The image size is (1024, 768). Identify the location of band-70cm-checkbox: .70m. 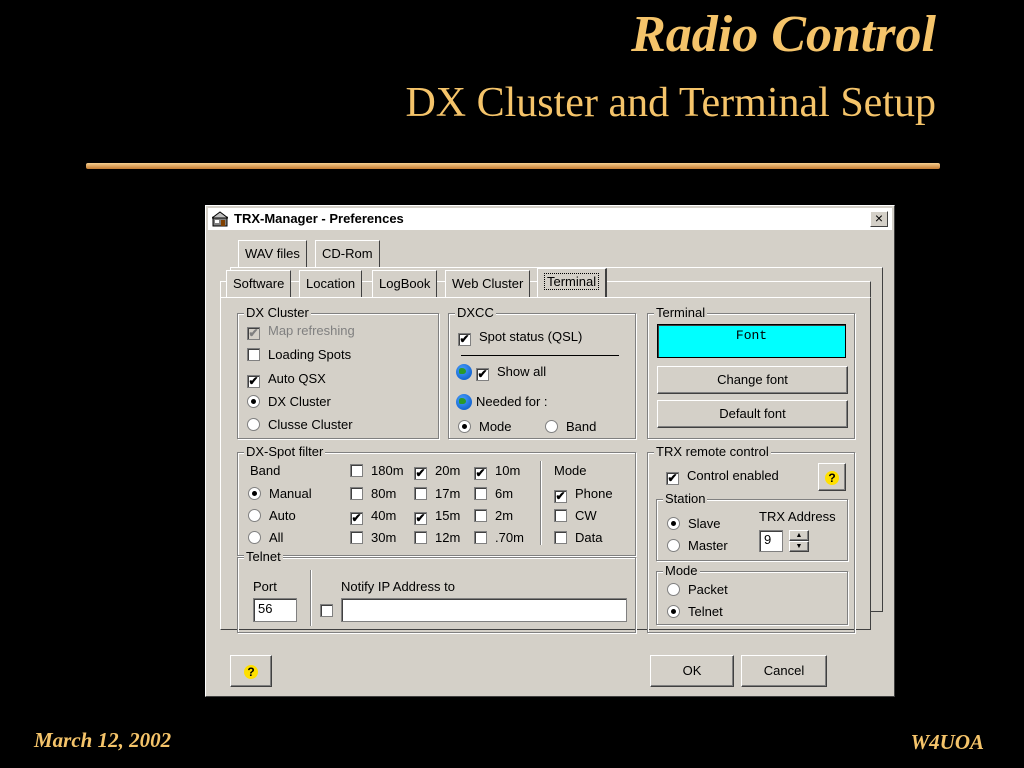
(499, 538).